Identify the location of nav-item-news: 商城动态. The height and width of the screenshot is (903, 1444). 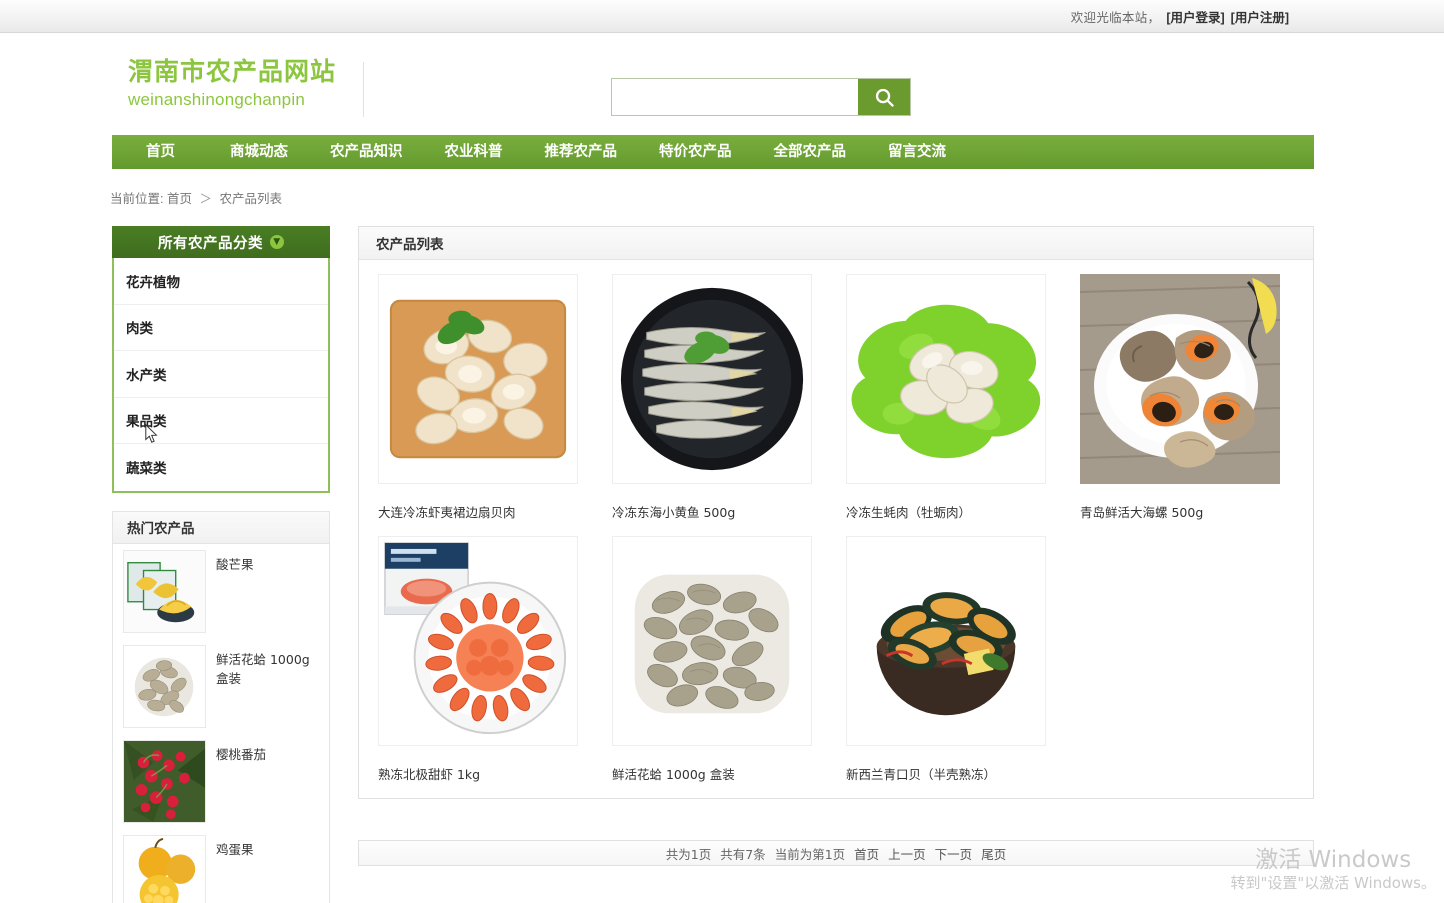
(259, 152).